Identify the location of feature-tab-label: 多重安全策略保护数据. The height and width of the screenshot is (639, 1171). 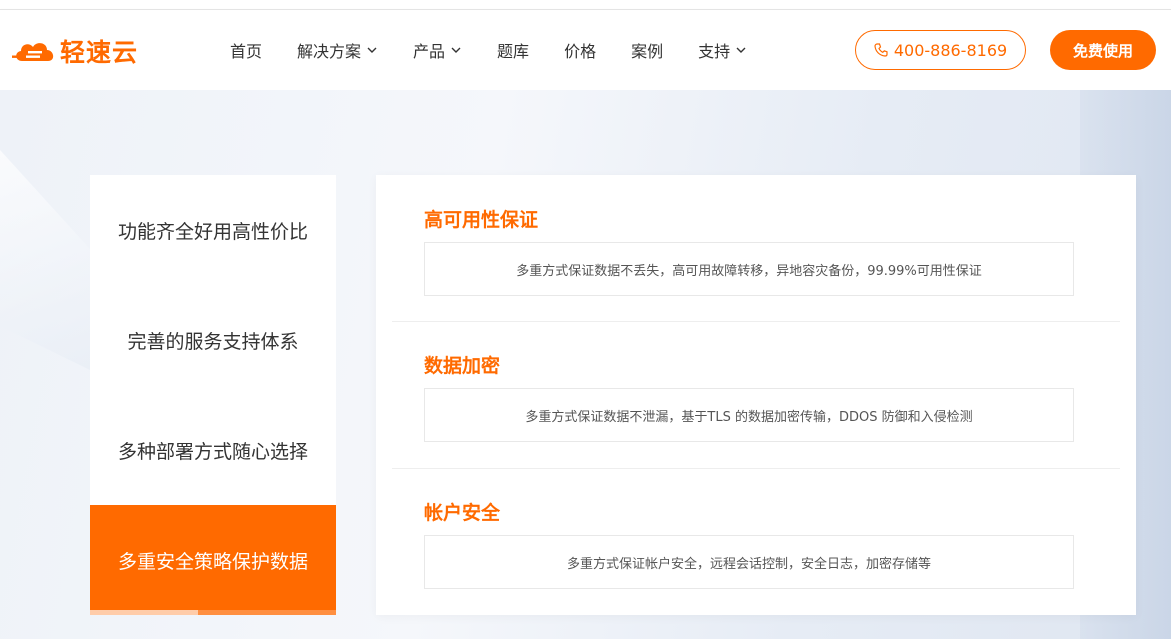
(212, 561).